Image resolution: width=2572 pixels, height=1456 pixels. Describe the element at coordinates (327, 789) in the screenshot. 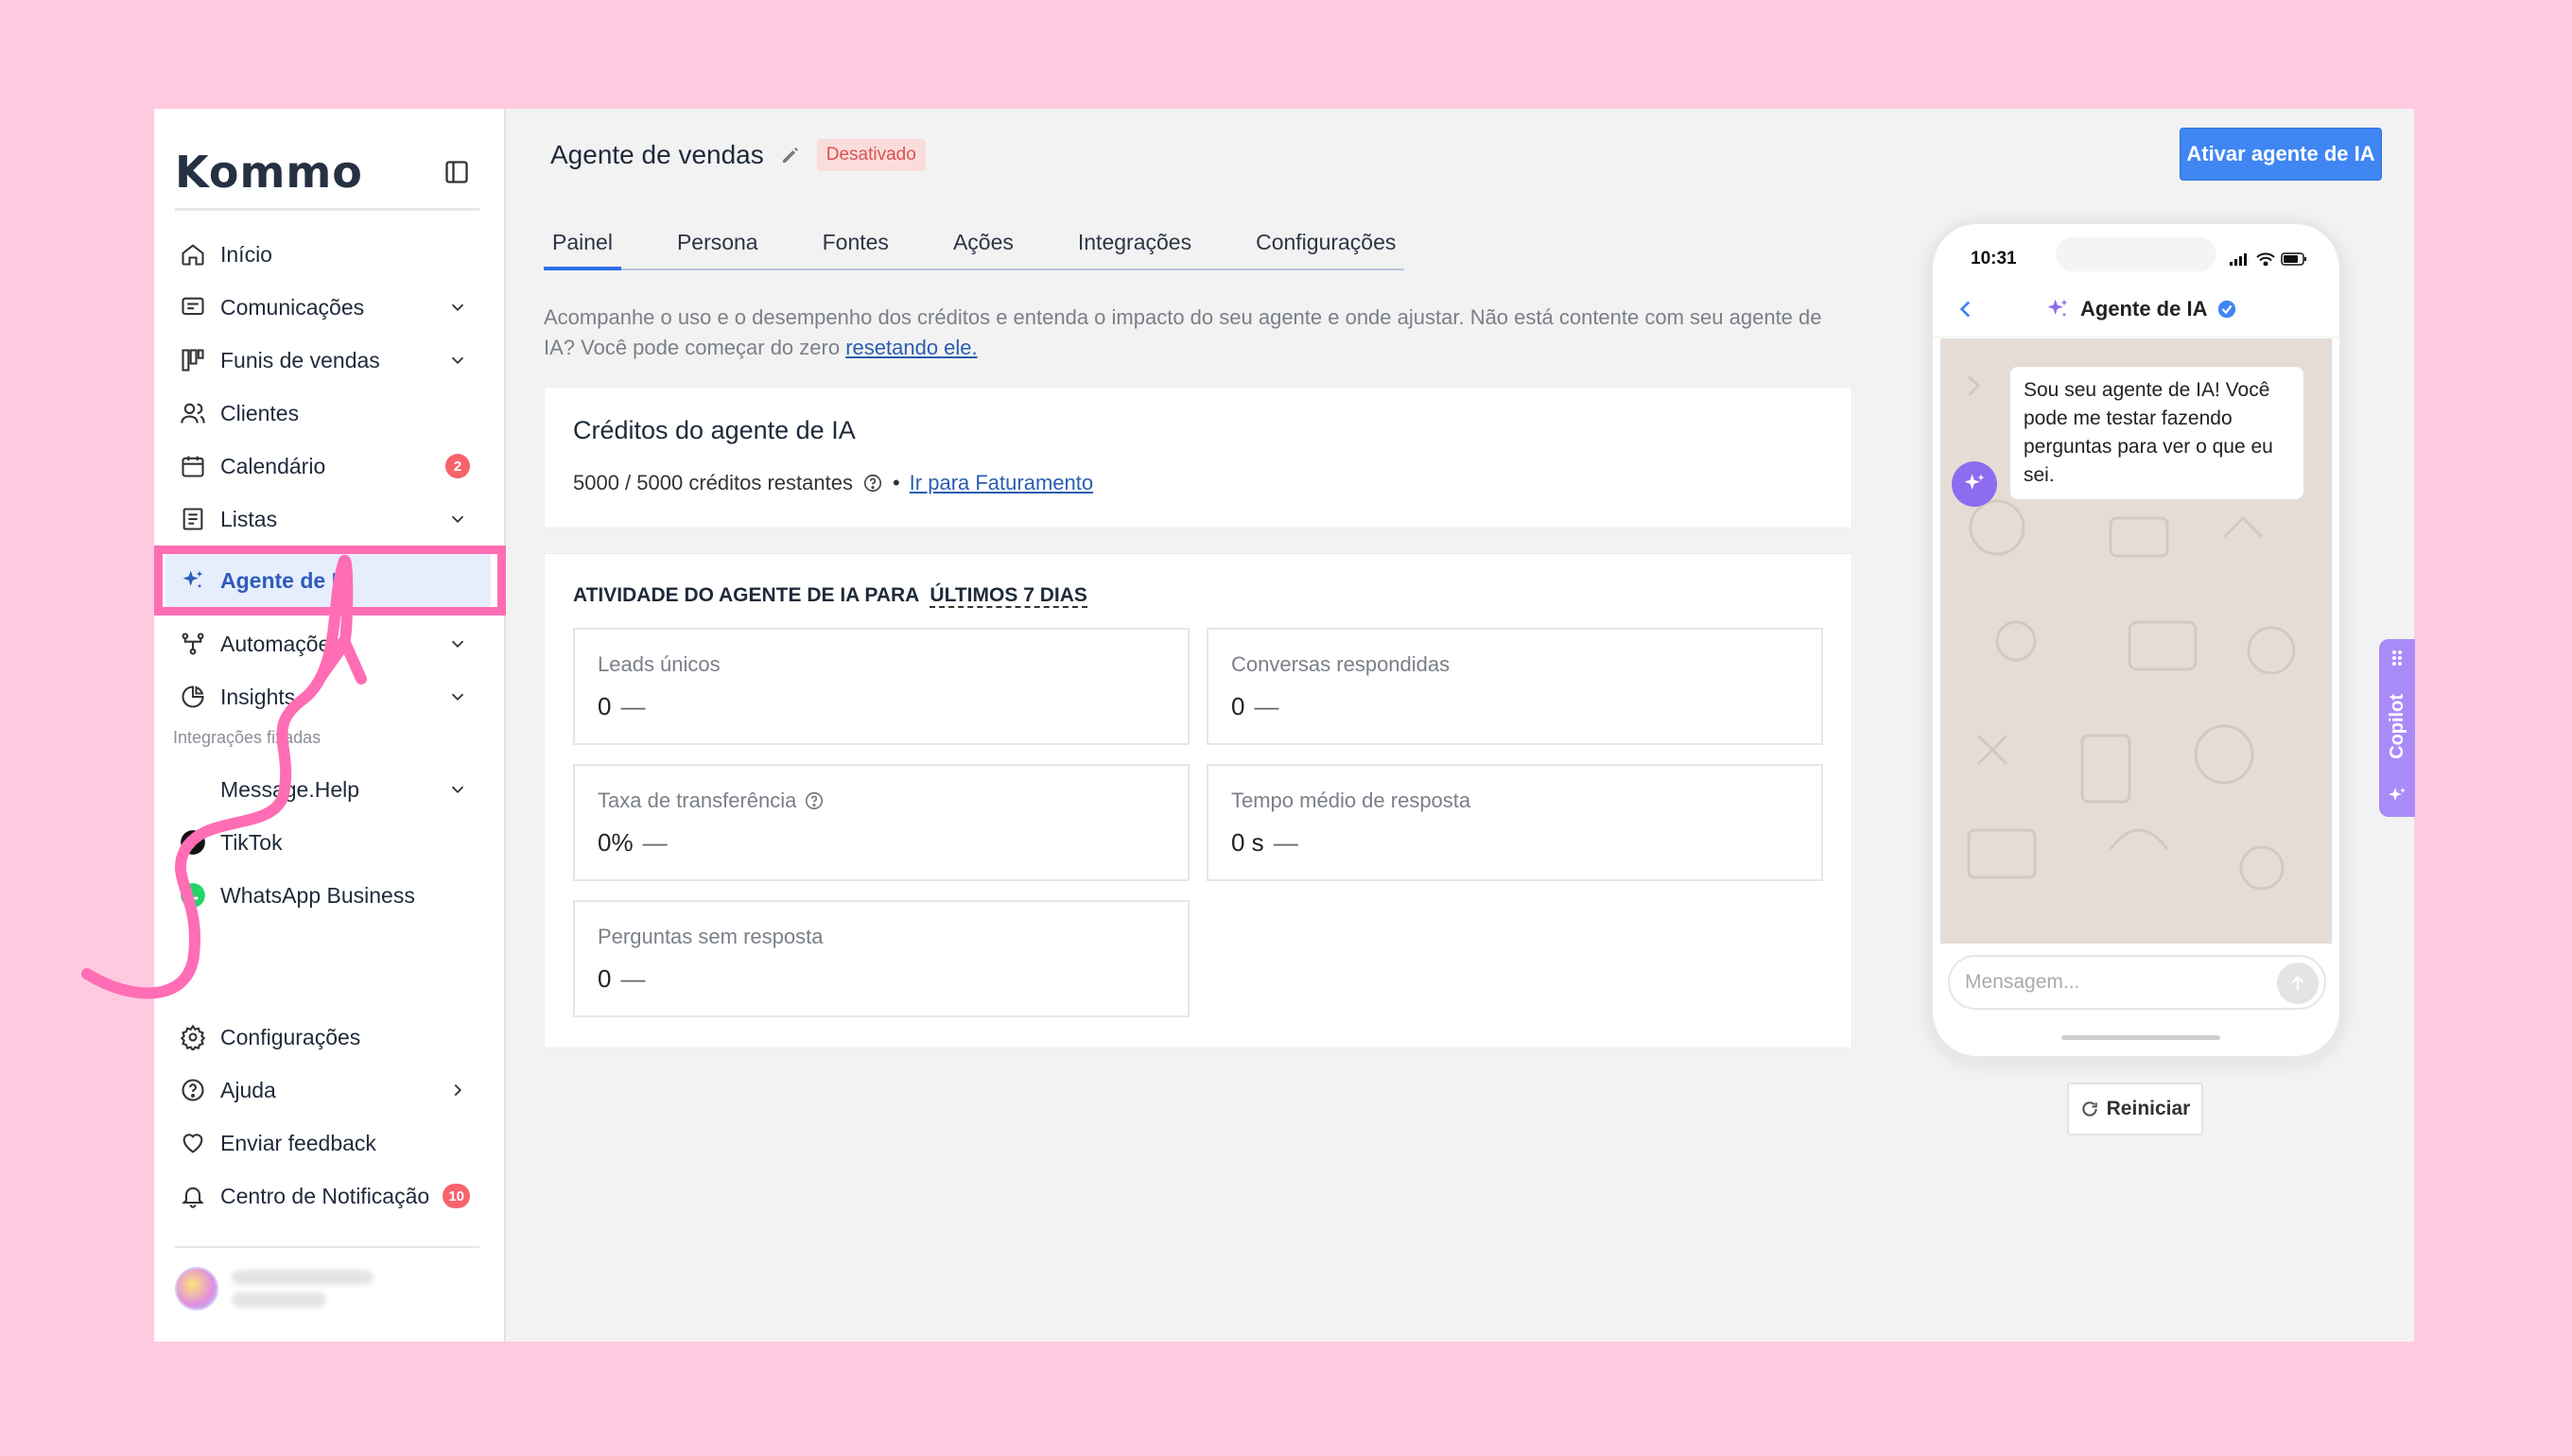

I see `sidebar-item-messagehelp: Message.Help` at that location.